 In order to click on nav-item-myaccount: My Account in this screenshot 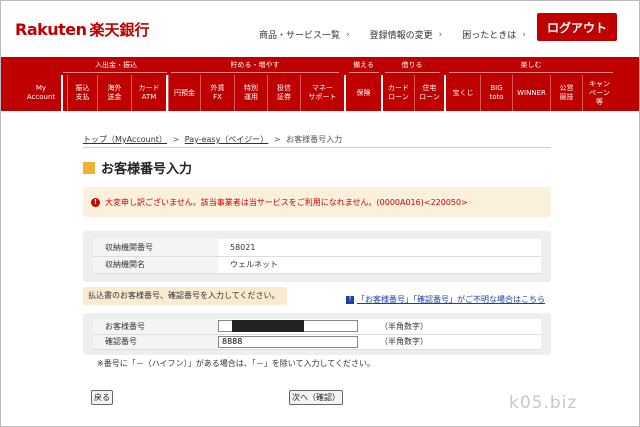, I will do `click(41, 93)`.